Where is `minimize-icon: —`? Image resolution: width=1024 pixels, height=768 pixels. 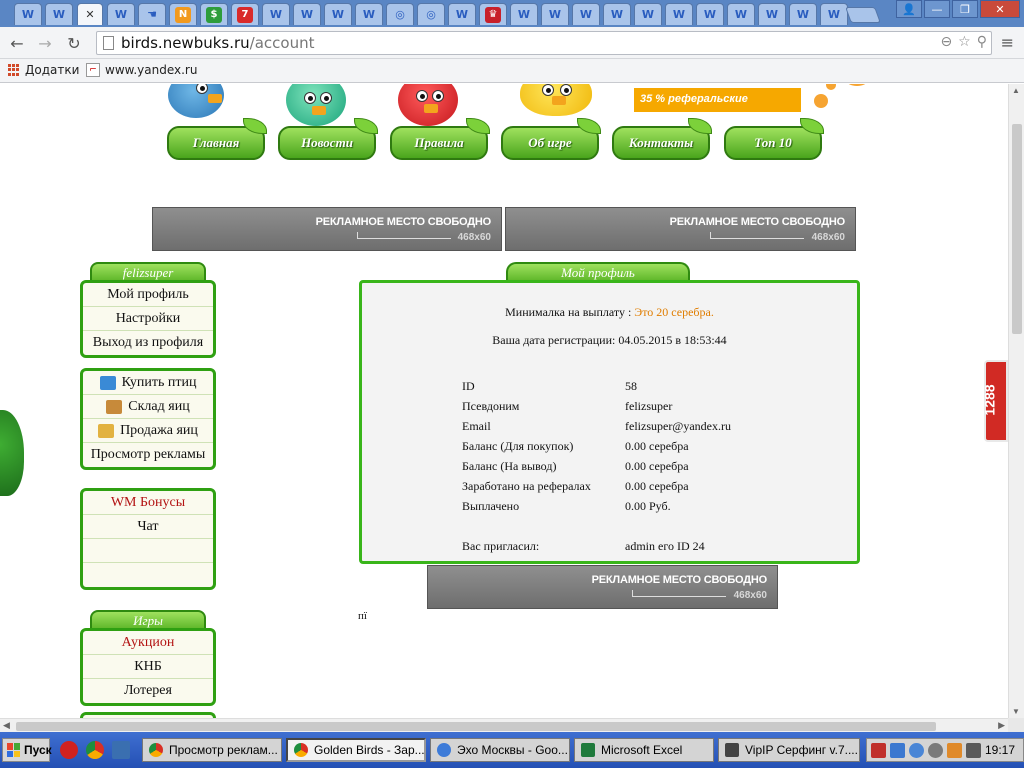 minimize-icon: — is located at coordinates (937, 9).